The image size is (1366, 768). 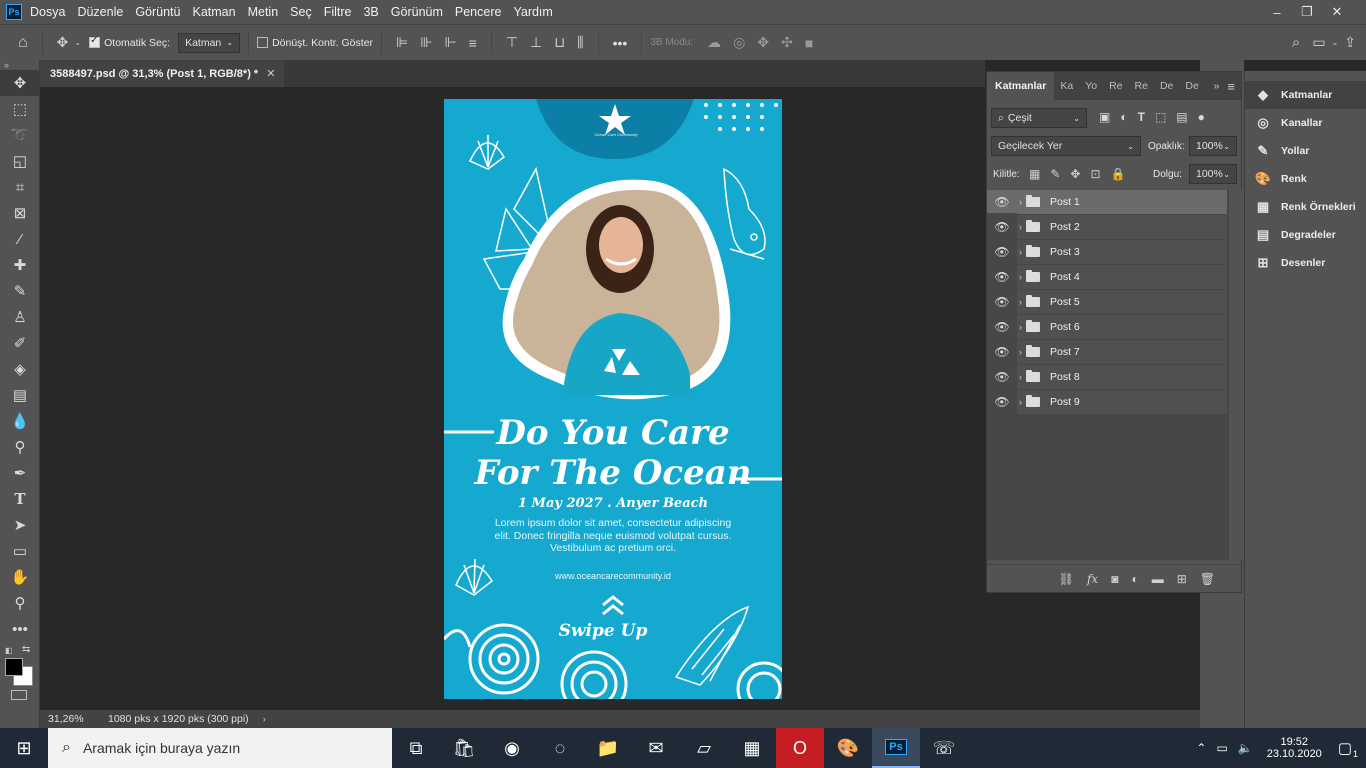 I want to click on layer-row: 👁 › Post 7, so click(x=1107, y=351).